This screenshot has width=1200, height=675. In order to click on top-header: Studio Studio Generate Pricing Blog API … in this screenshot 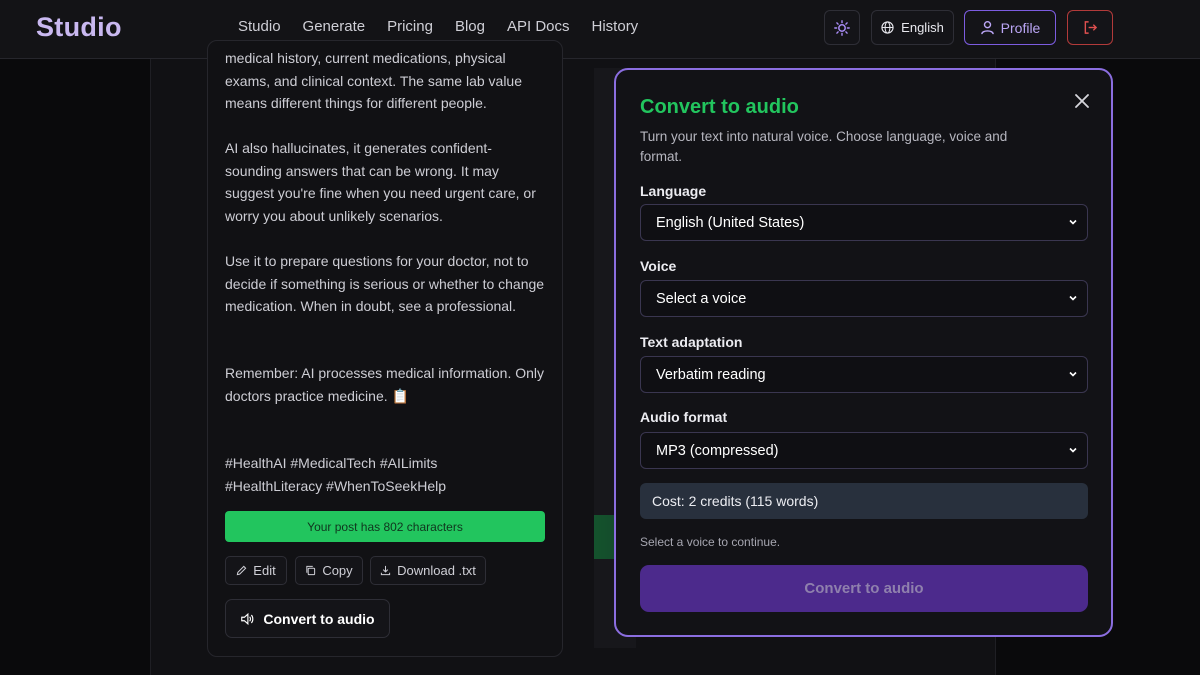, I will do `click(600, 29)`.